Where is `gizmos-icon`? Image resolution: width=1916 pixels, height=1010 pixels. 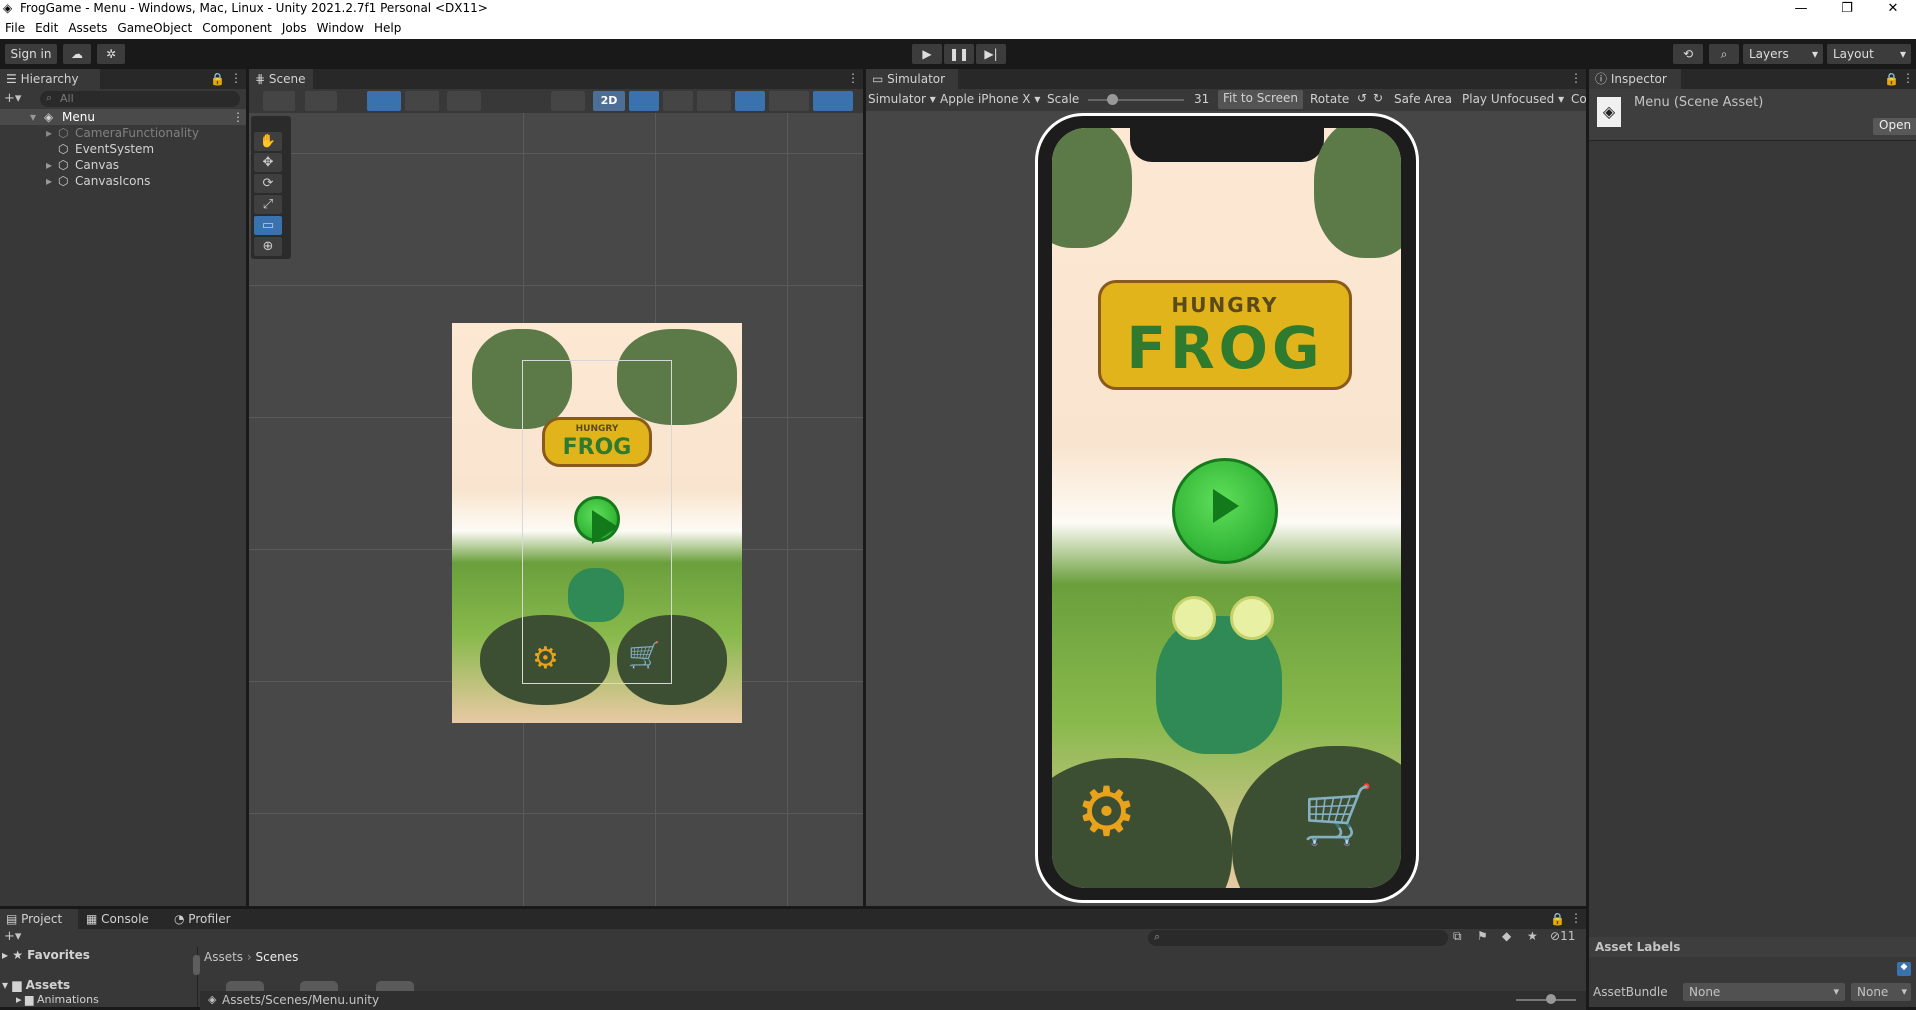
gizmos-icon is located at coordinates (833, 101).